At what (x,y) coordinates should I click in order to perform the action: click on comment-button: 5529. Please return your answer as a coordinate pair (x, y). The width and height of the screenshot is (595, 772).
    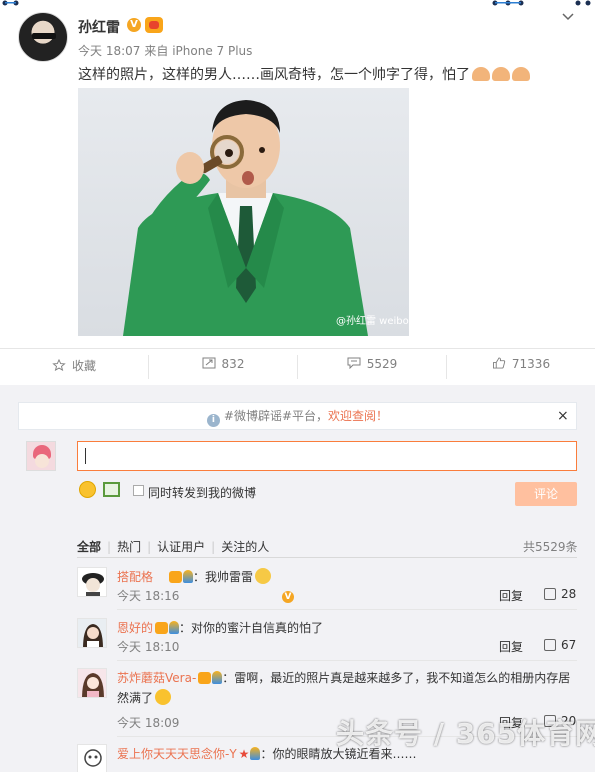
    Looking at the image, I should click on (372, 364).